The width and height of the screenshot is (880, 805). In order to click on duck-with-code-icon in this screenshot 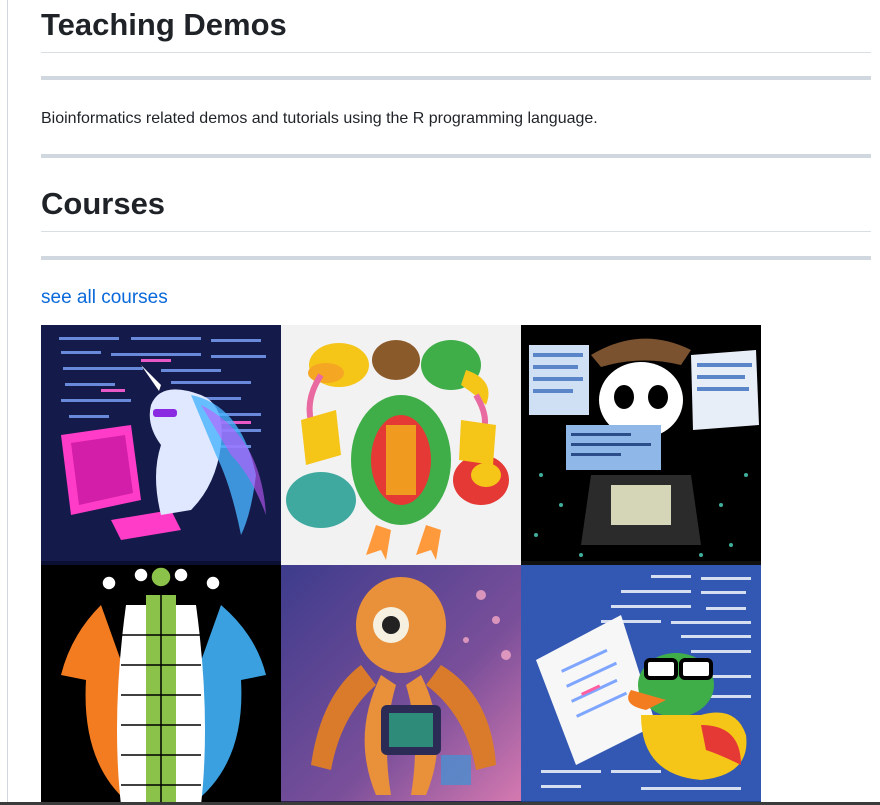, I will do `click(641, 685)`.